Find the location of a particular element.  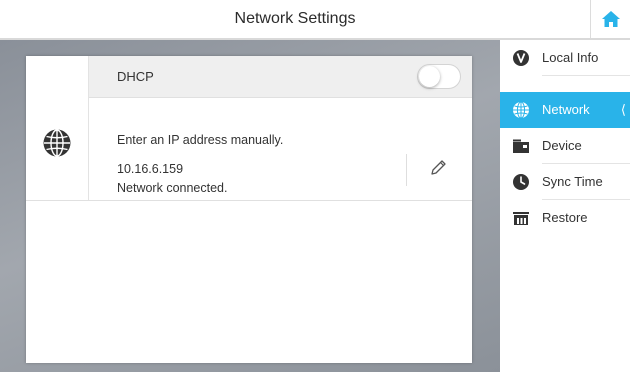

device-icon is located at coordinates (521, 146).